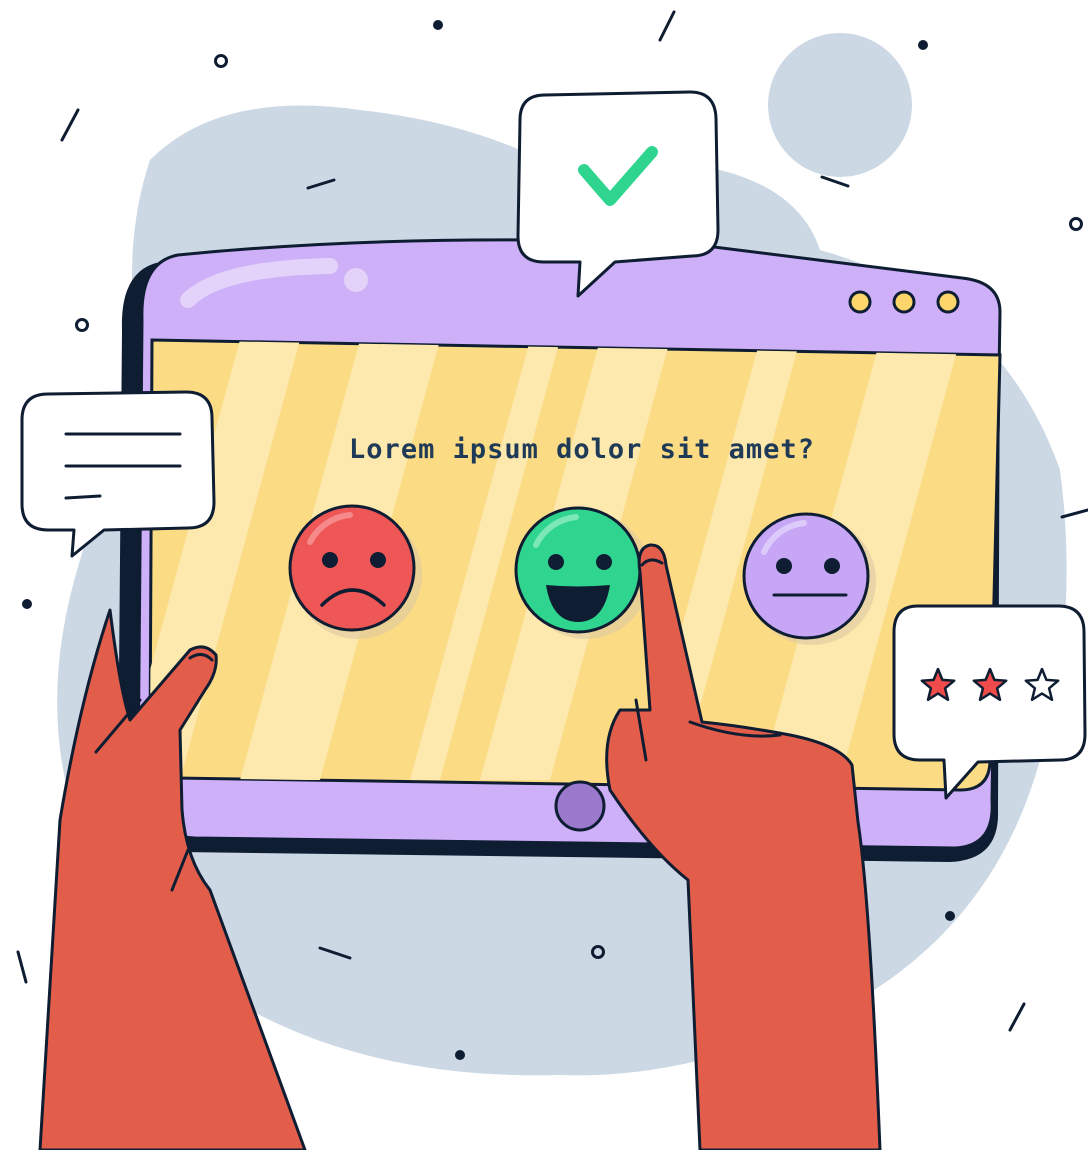 This screenshot has height=1150, width=1088. Describe the element at coordinates (904, 302) in the screenshot. I see `window-dots-icon` at that location.